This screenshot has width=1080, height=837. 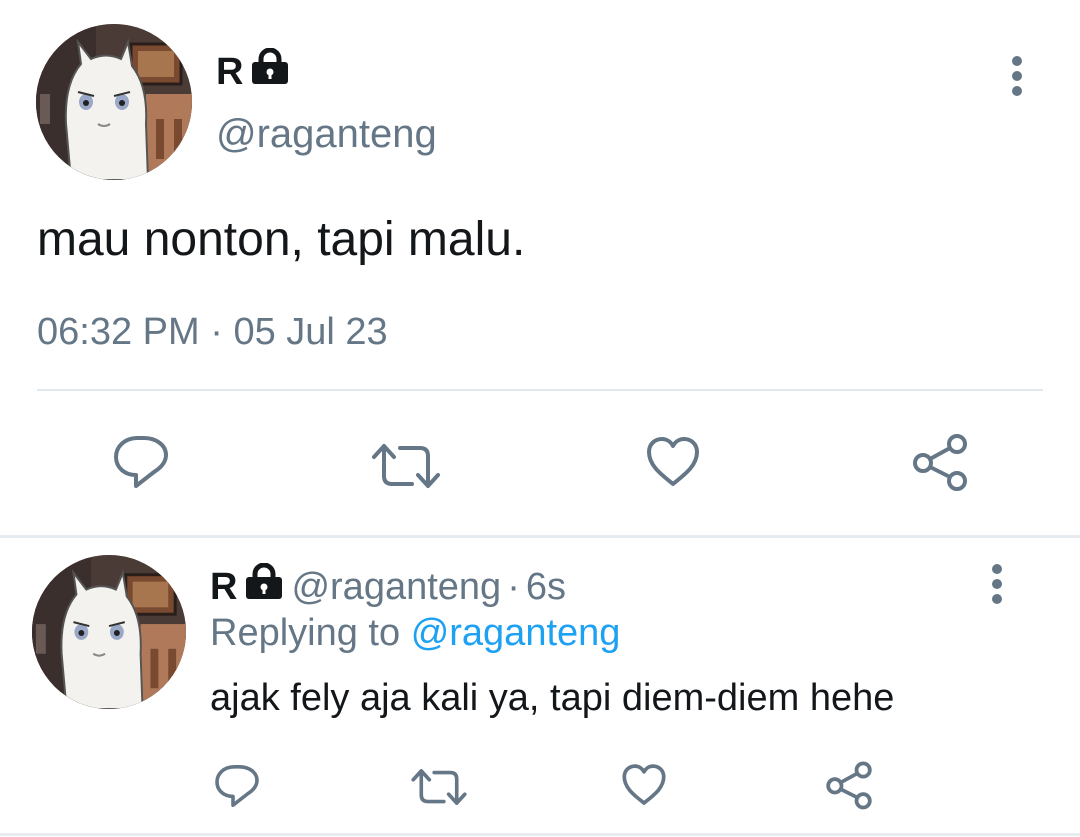 I want to click on divider, so click(x=540, y=390).